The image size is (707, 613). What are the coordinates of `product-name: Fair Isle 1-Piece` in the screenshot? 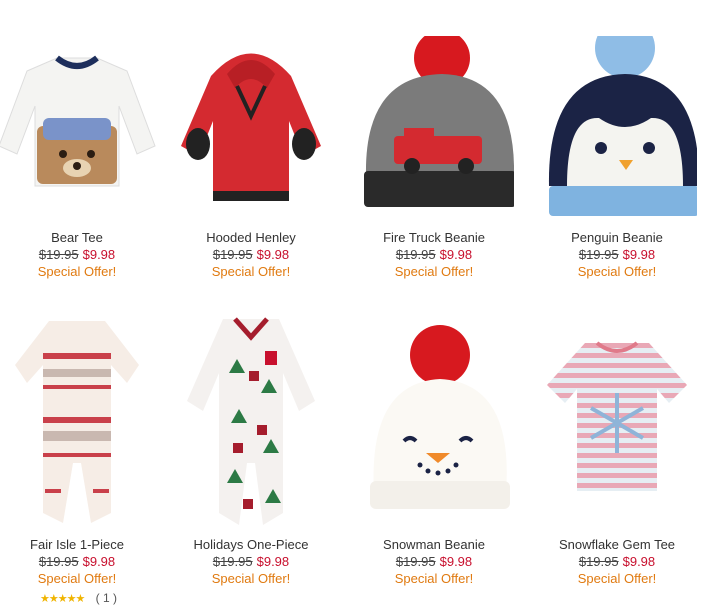 It's located at (81, 544).